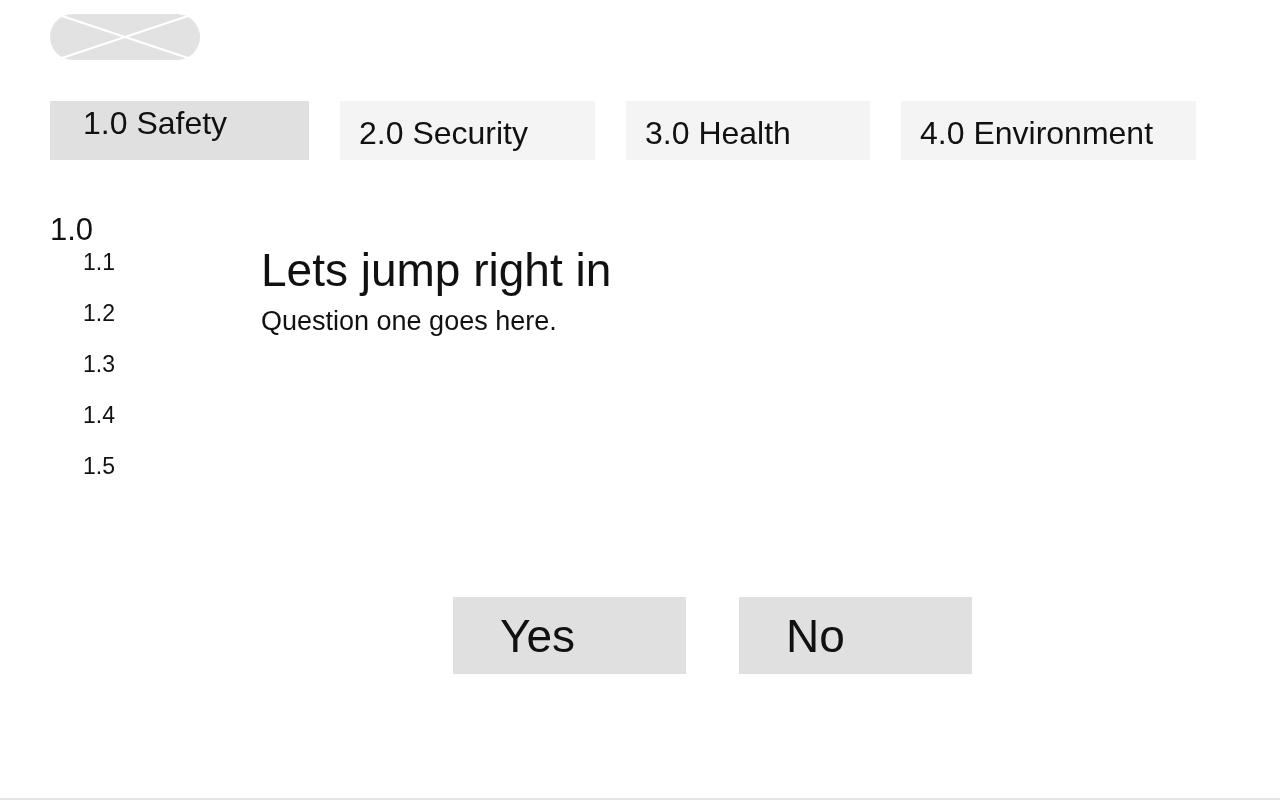  What do you see at coordinates (748, 130) in the screenshot?
I see `tab: 3.0 Health` at bounding box center [748, 130].